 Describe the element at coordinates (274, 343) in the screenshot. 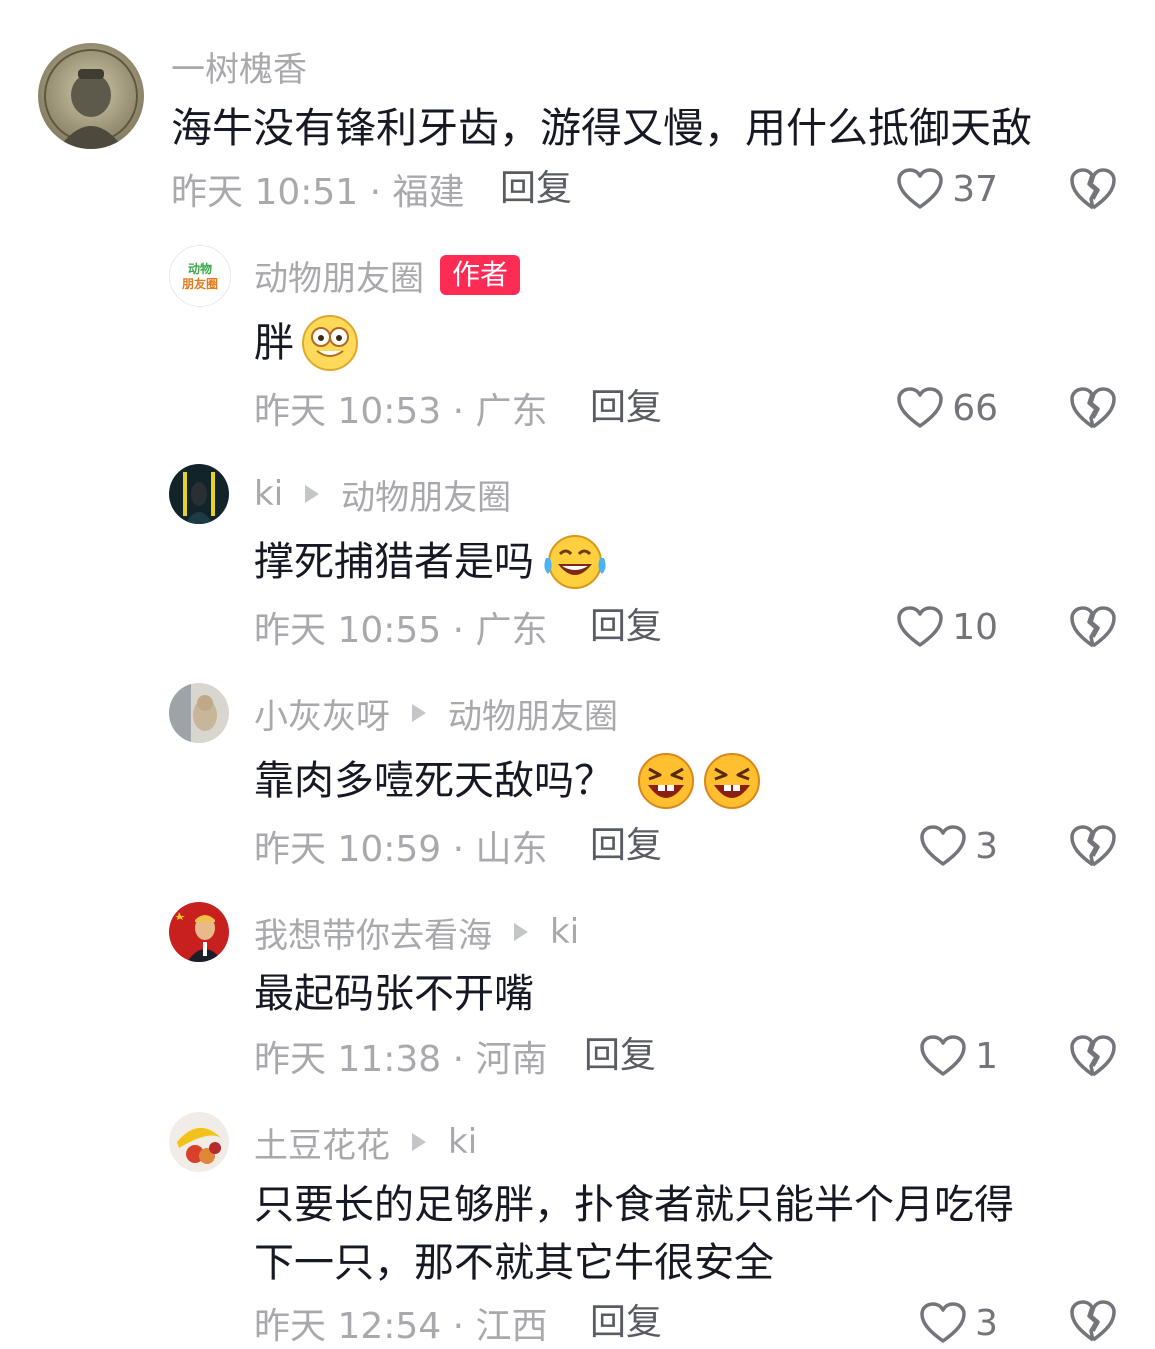

I see `comment-text-content: 胖` at that location.